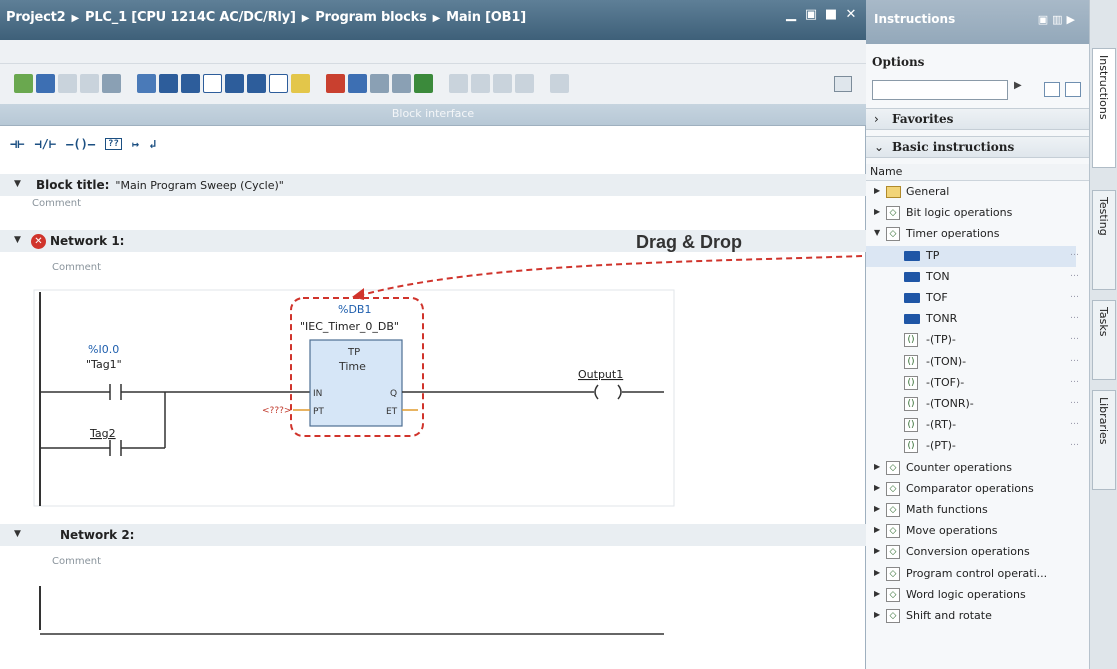 The image size is (1117, 669). What do you see at coordinates (959, 213) in the screenshot?
I see `instruction-tree-label: Bit logic operations` at bounding box center [959, 213].